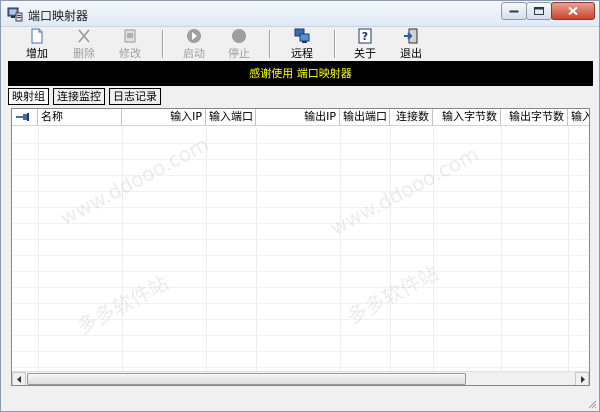 This screenshot has width=600, height=412. I want to click on arrow-left-icon, so click(19, 379).